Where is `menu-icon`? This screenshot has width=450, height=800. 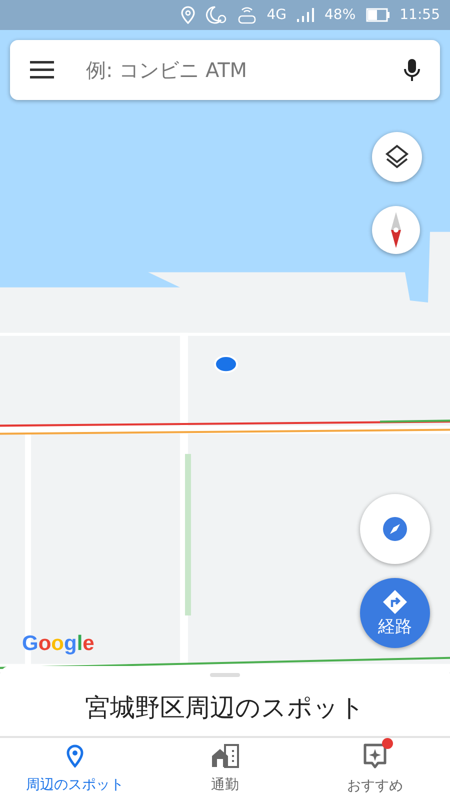 menu-icon is located at coordinates (42, 70).